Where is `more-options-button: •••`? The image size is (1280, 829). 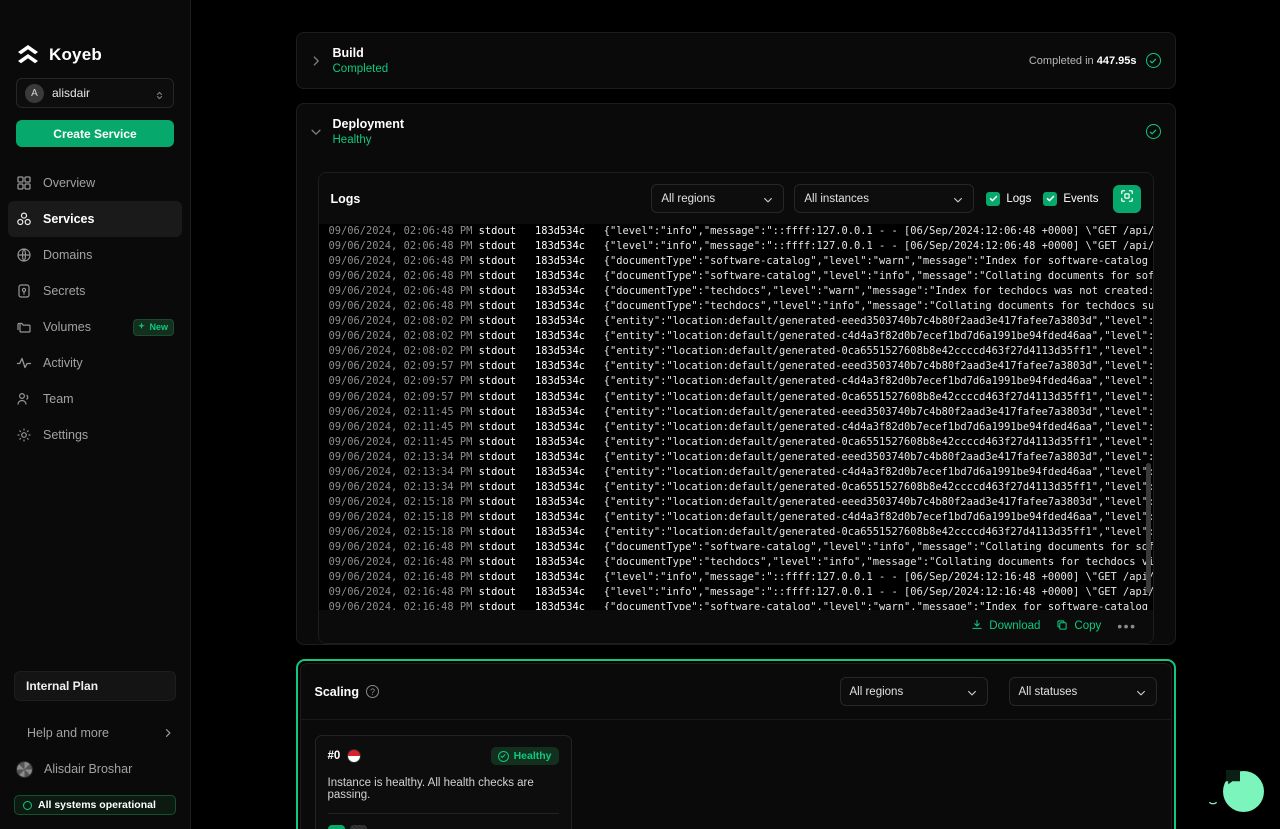
more-options-button: ••• is located at coordinates (1126, 626).